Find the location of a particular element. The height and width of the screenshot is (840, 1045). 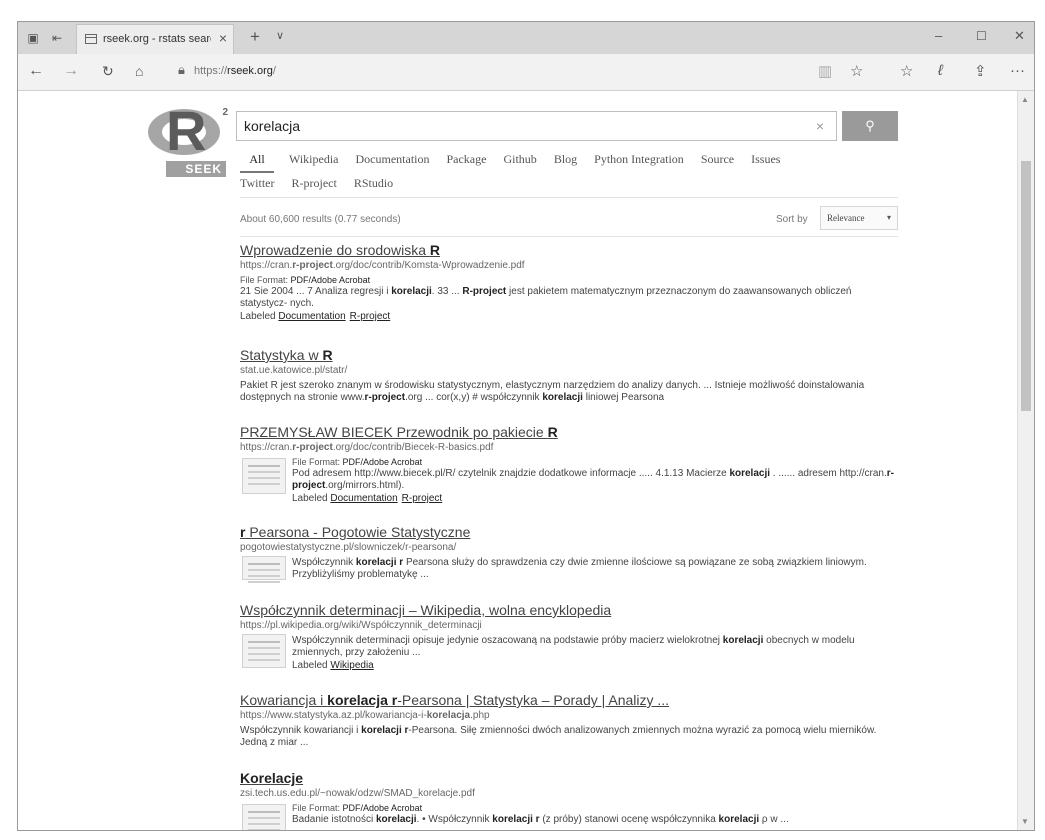

tab-title: rseek.org - rstats search is located at coordinates (157, 39).